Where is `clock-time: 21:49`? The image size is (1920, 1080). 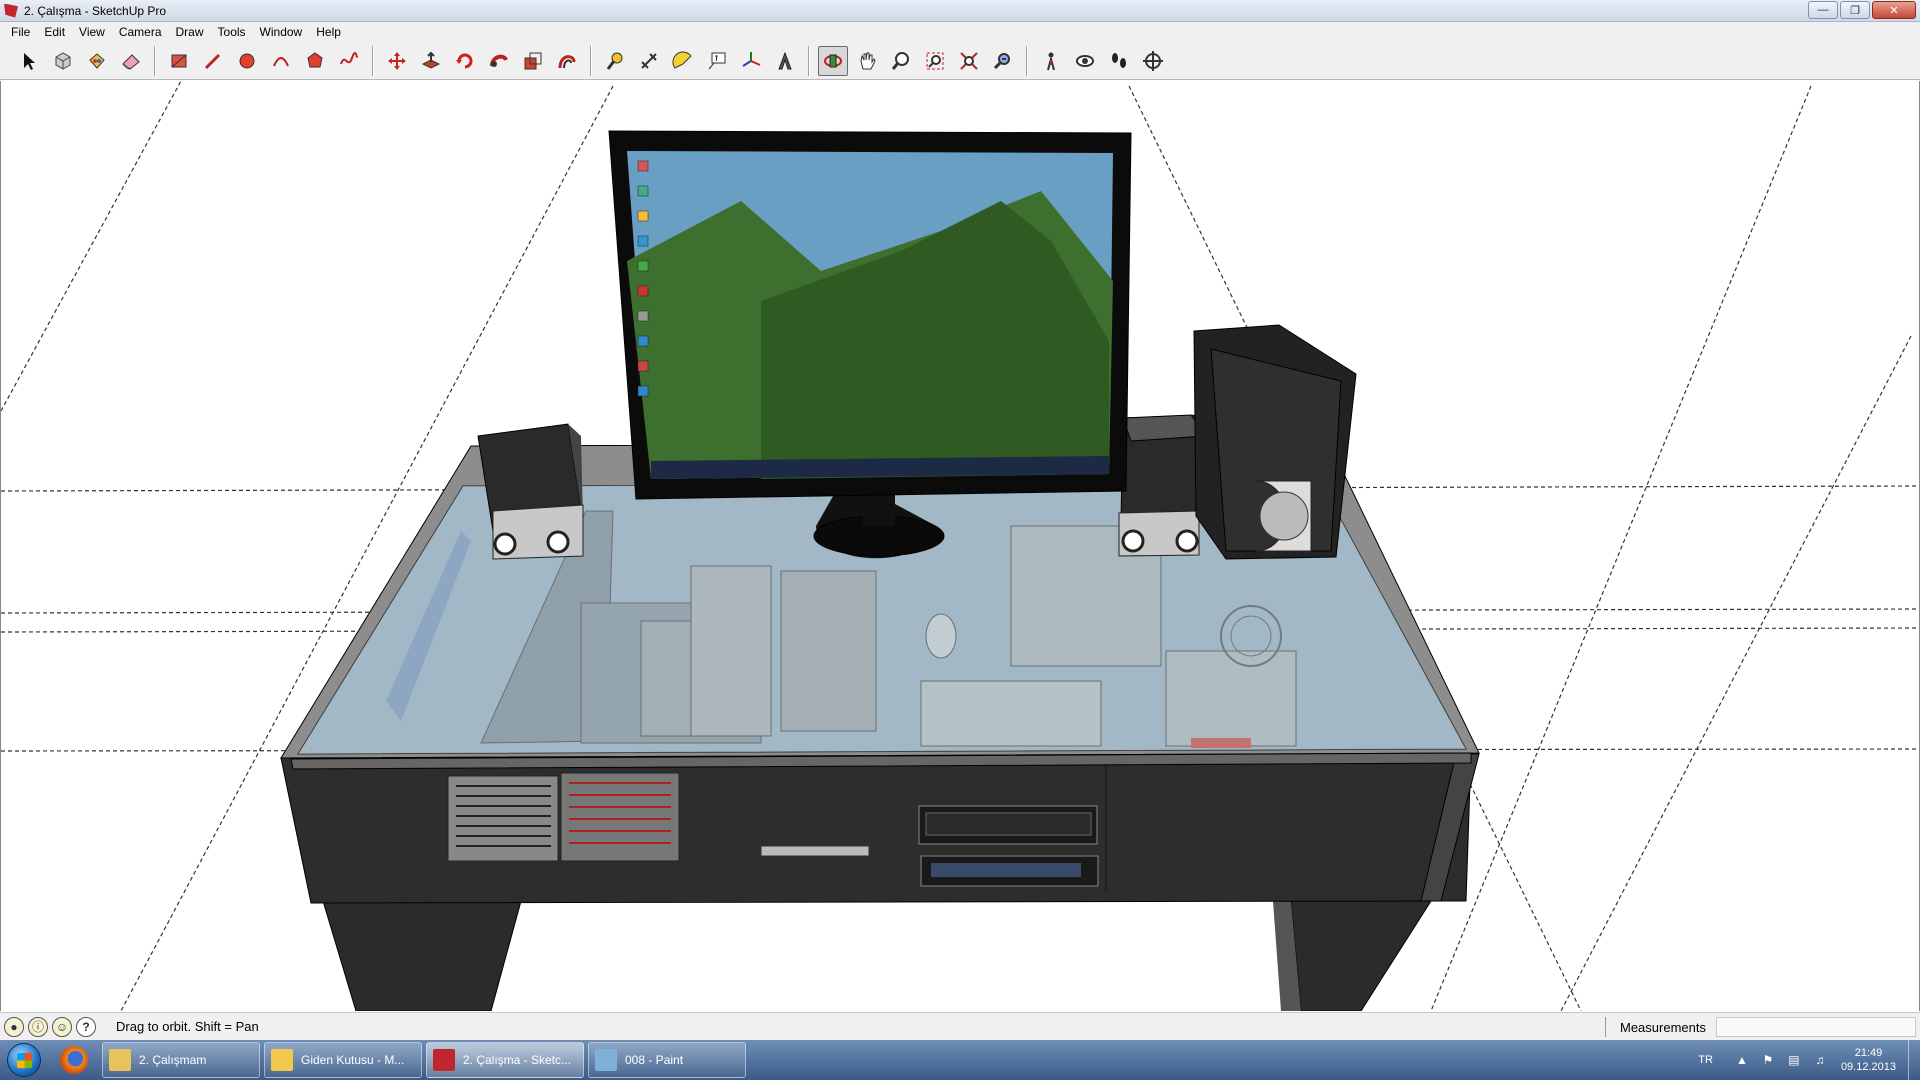
clock-time: 21:49 is located at coordinates (1868, 1053).